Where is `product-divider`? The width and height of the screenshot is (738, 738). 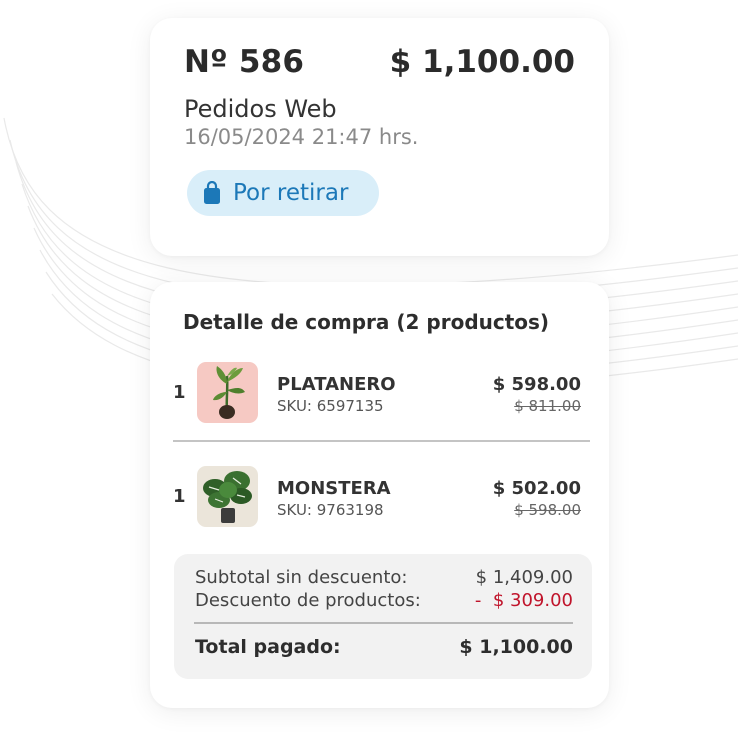
product-divider is located at coordinates (381, 441).